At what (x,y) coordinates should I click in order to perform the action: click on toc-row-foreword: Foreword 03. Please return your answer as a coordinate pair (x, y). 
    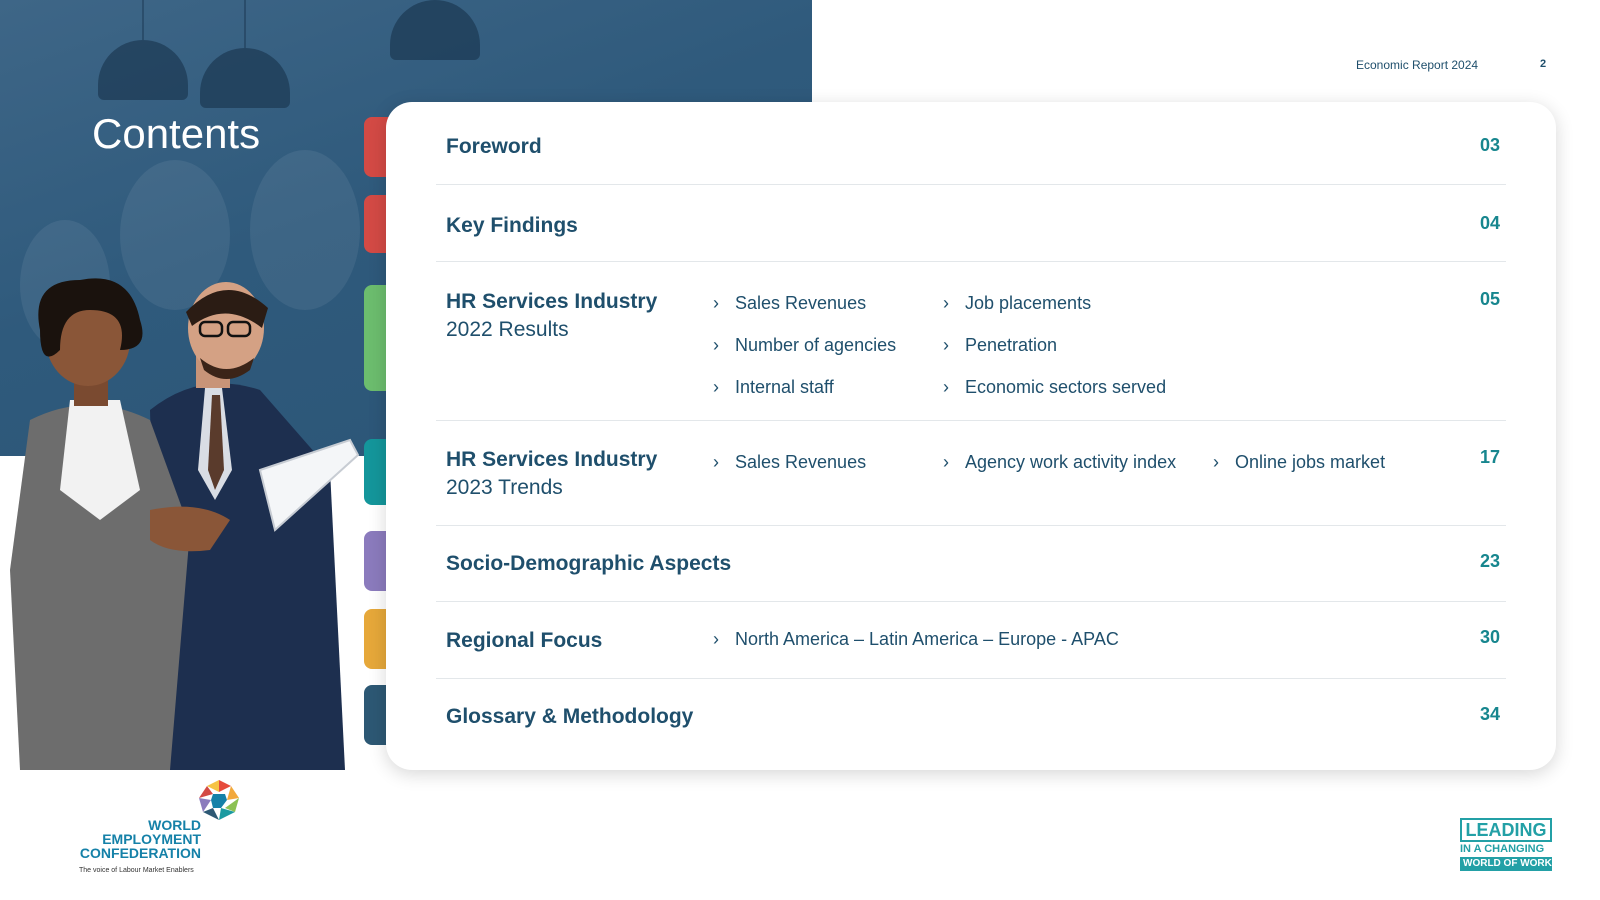
    Looking at the image, I should click on (971, 143).